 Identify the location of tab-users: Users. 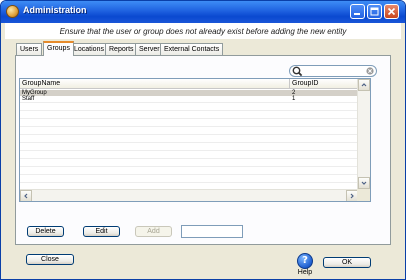
(29, 49).